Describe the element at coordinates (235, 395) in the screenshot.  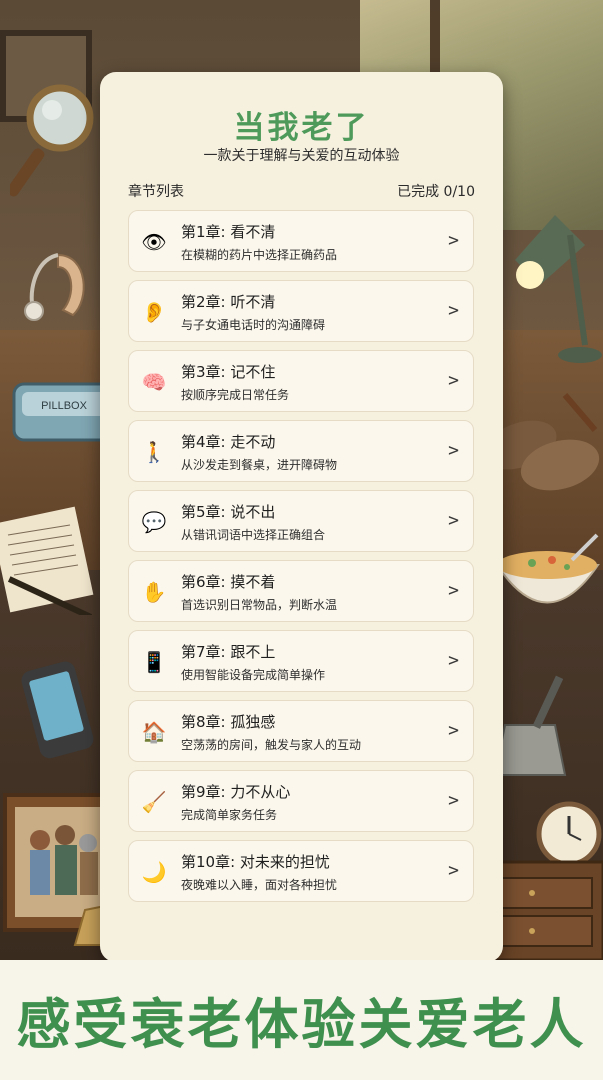
I see `chapter-description: 按顺序完成日常任务` at that location.